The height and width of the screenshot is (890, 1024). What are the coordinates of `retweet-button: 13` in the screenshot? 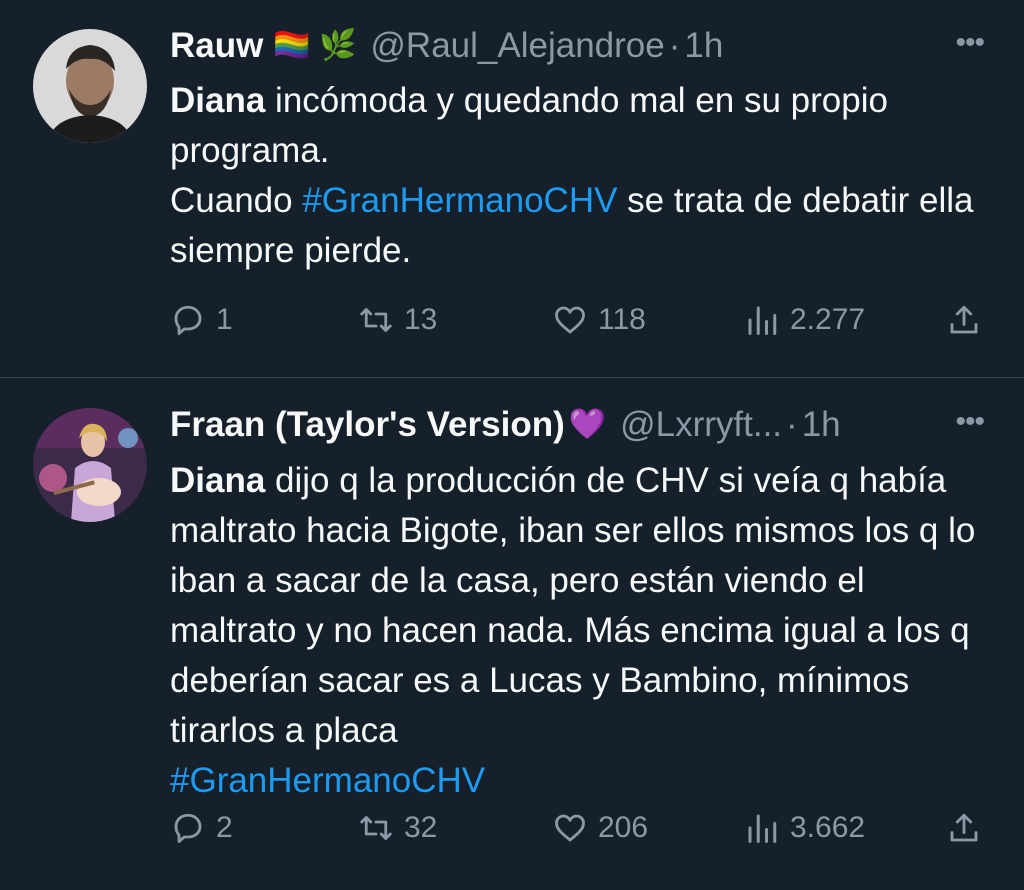 It's located at (397, 320).